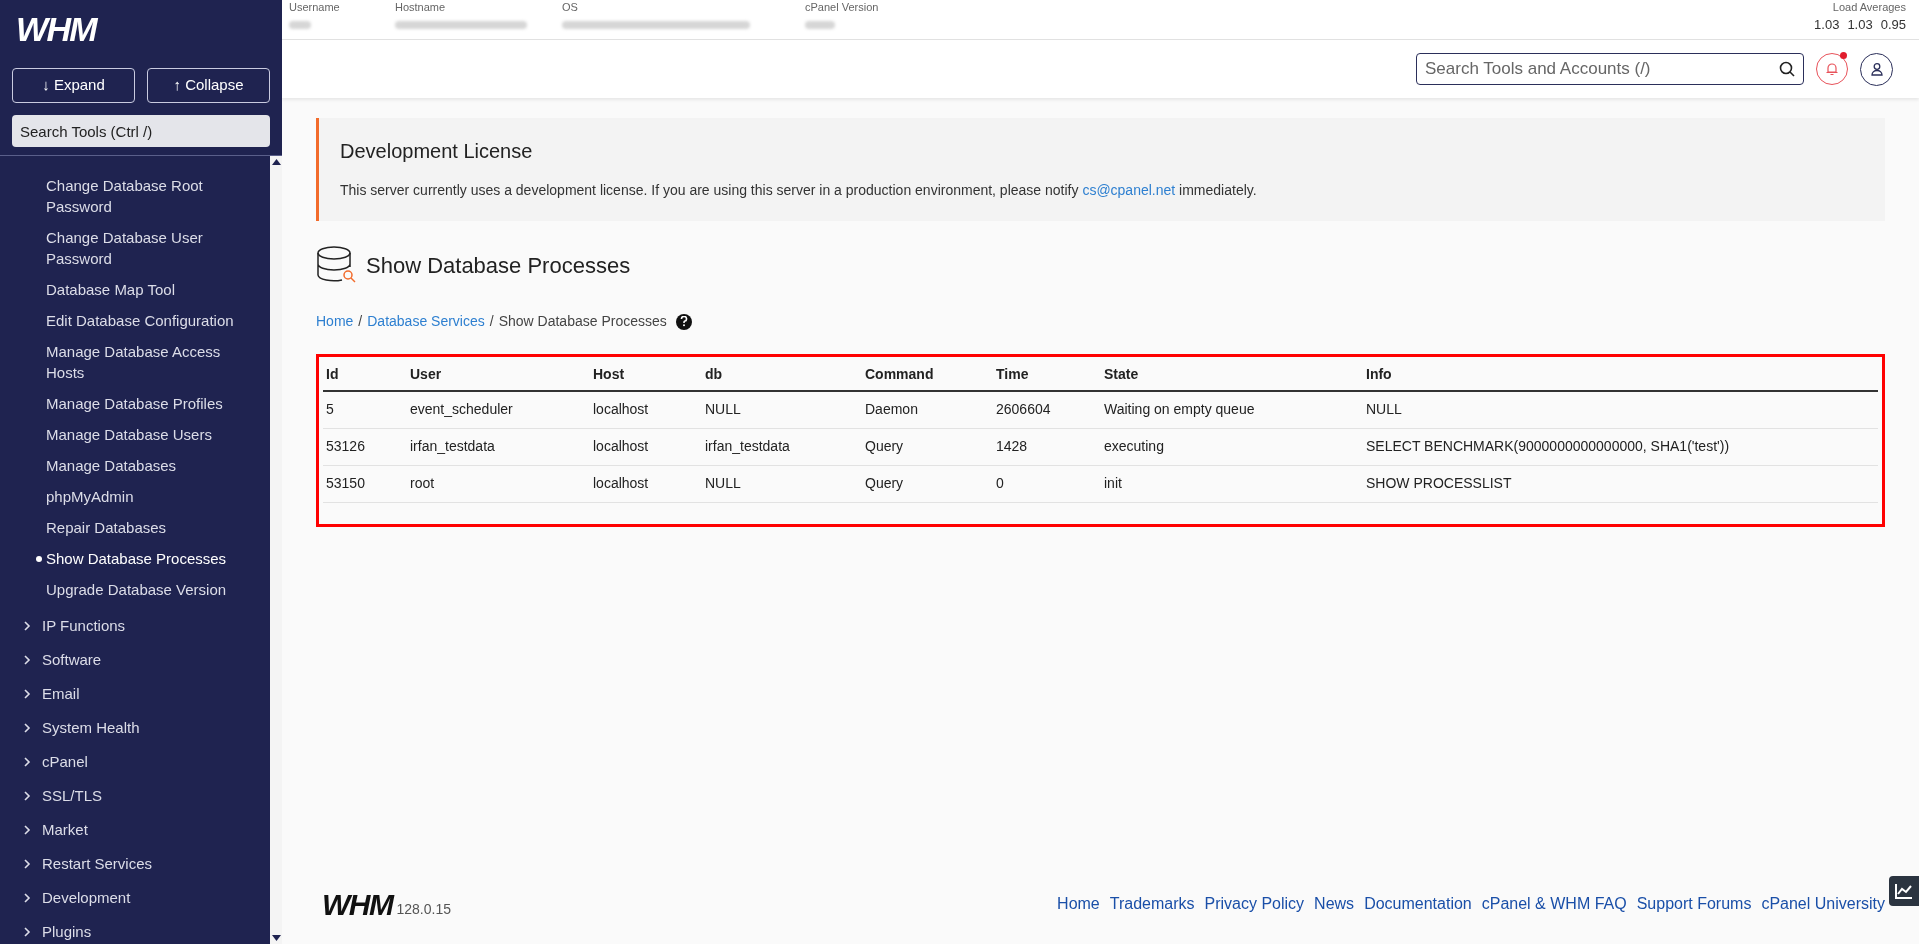 Image resolution: width=1919 pixels, height=944 pixels. What do you see at coordinates (84, 626) in the screenshot?
I see `sidebar-section: IP Functions` at bounding box center [84, 626].